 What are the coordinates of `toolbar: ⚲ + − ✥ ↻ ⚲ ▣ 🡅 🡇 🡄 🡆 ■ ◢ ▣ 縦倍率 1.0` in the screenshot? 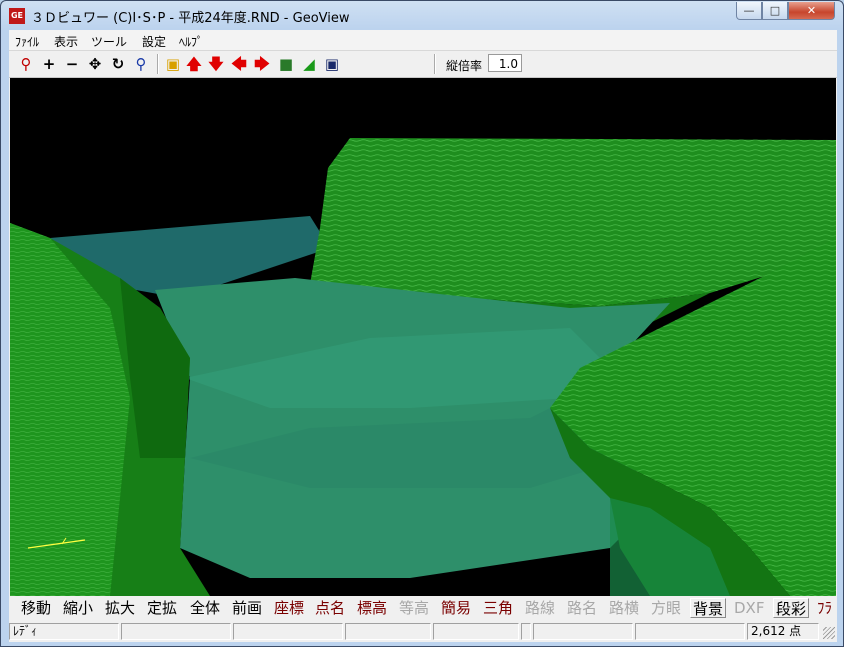 It's located at (423, 64).